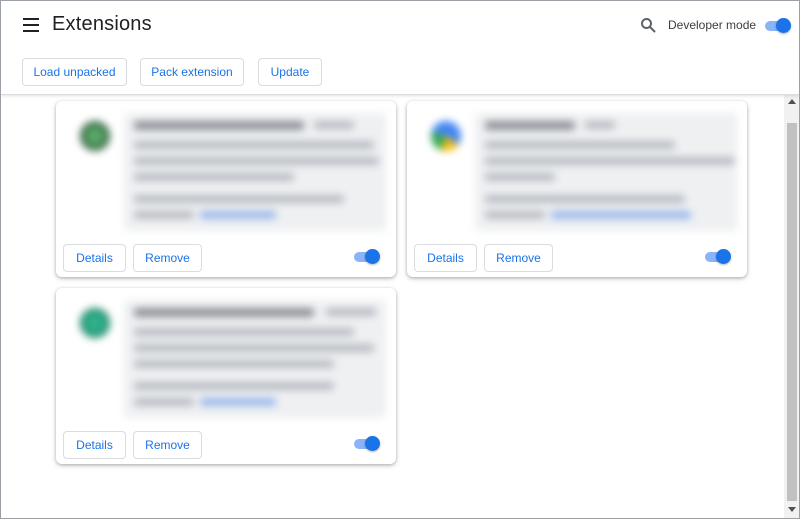 Image resolution: width=800 pixels, height=519 pixels. Describe the element at coordinates (192, 72) in the screenshot. I see `pack-extension-button: Pack extension` at that location.